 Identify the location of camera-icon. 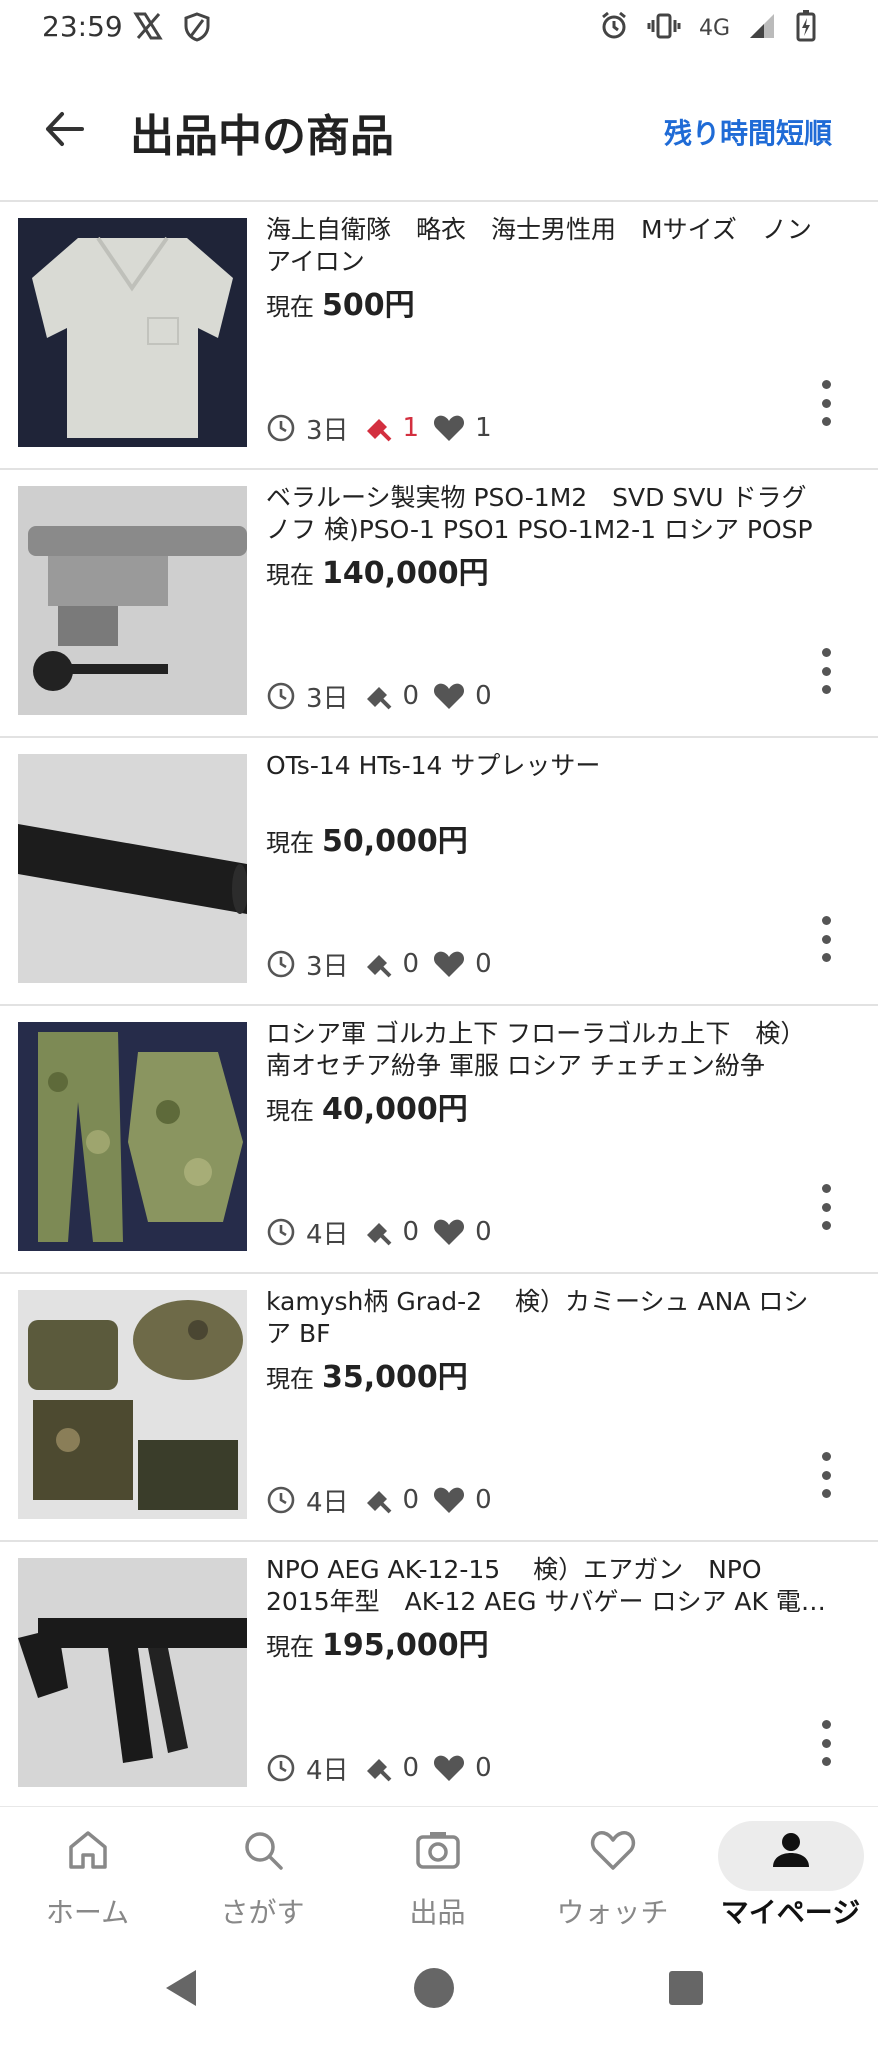
(437, 1850).